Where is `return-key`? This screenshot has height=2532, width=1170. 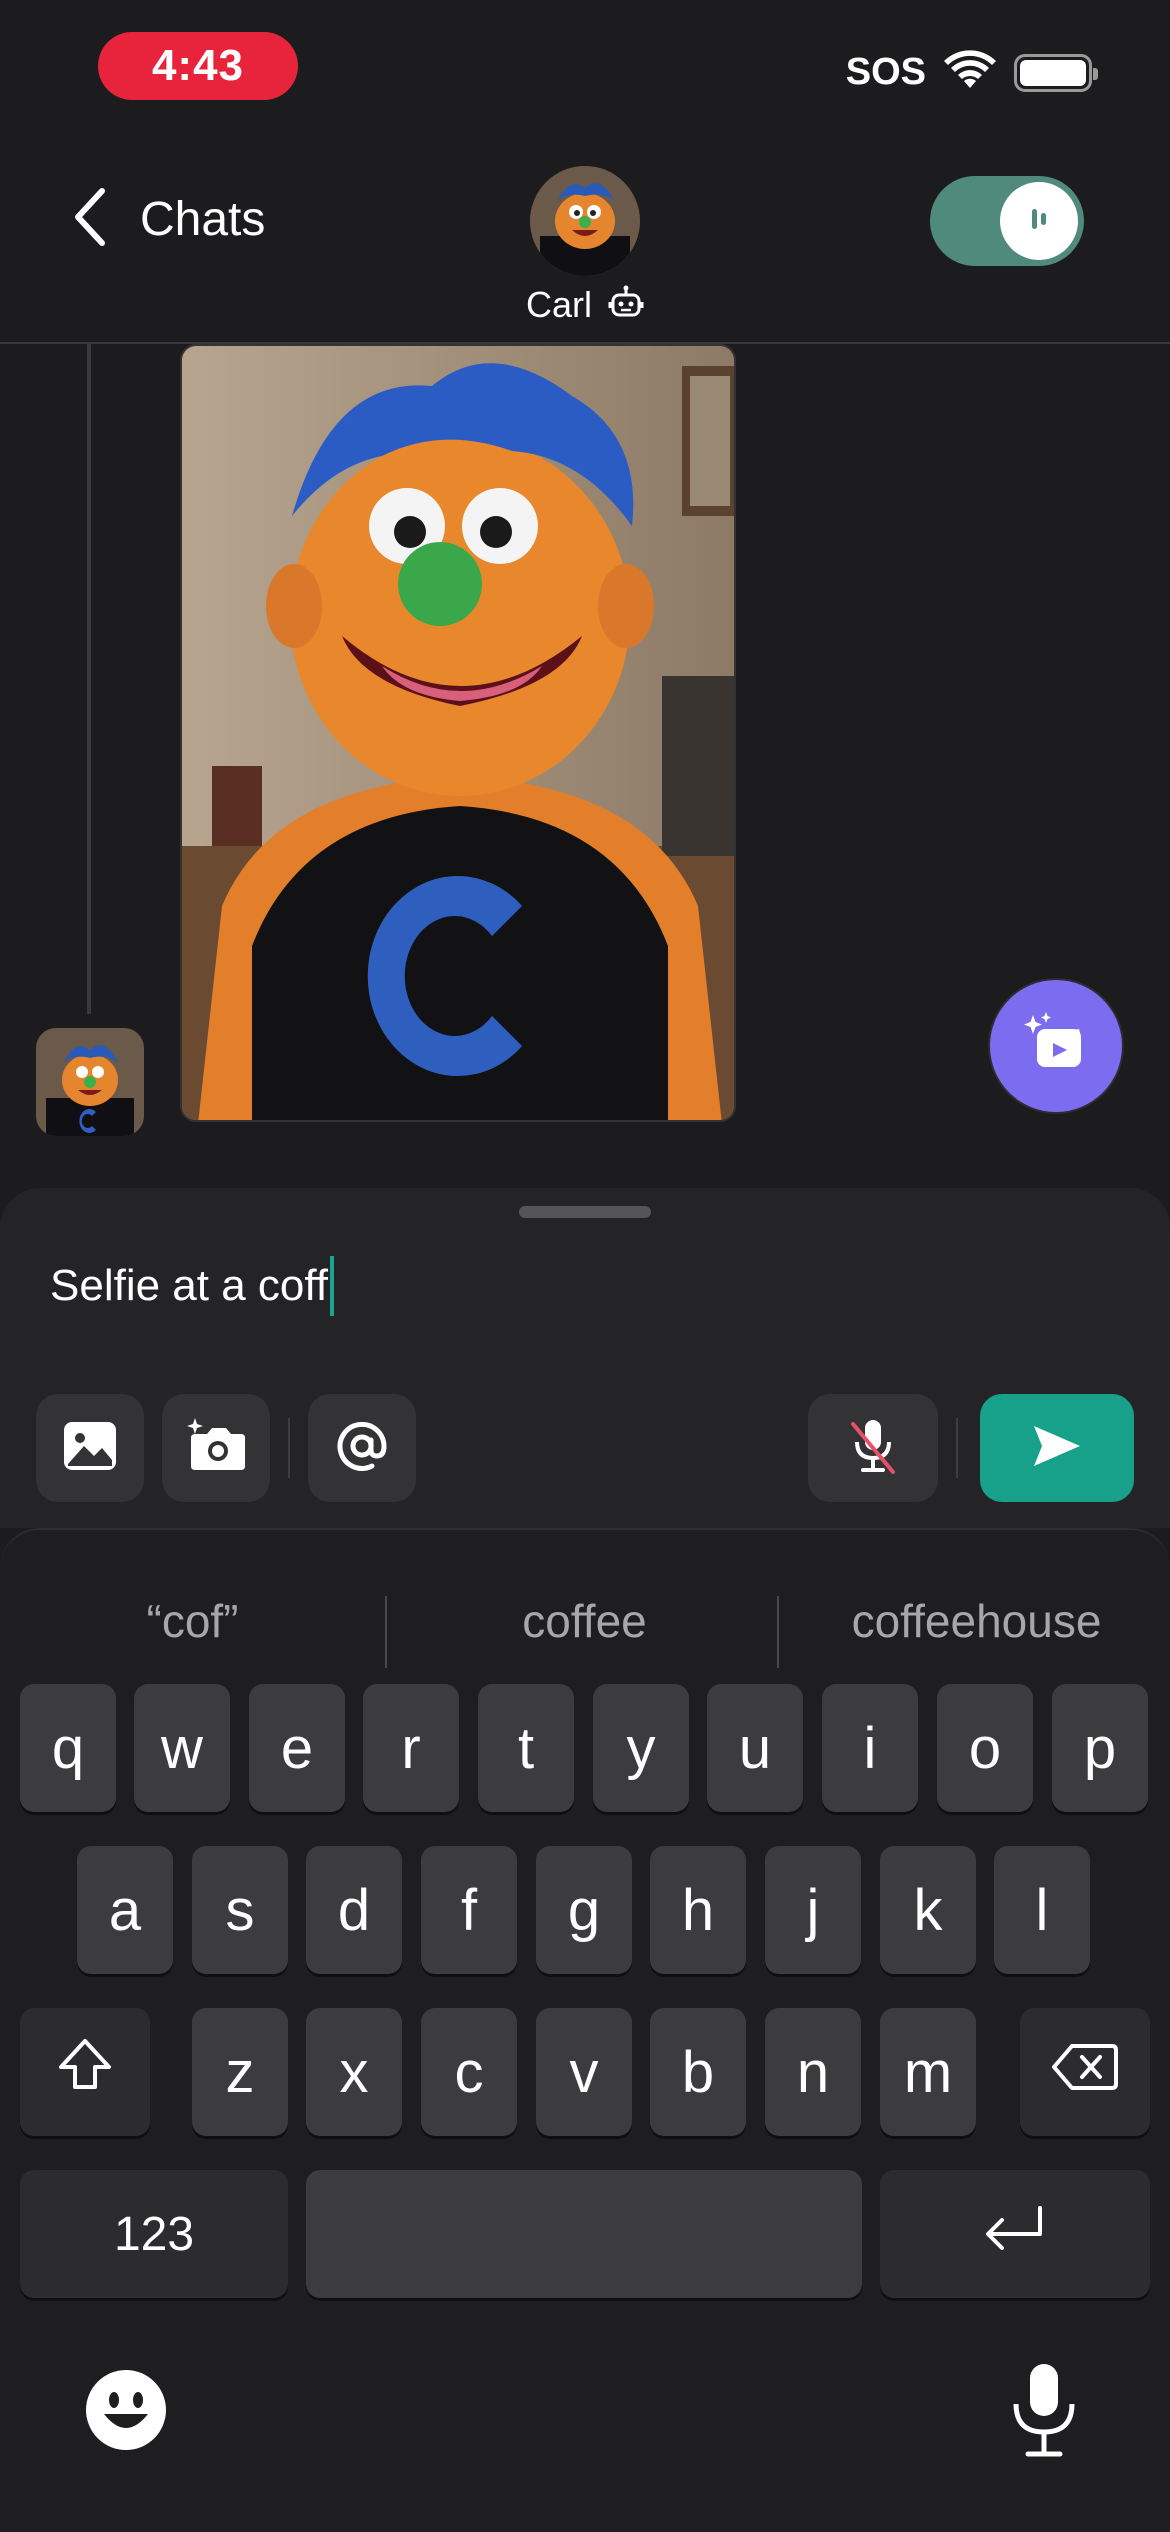
return-key is located at coordinates (1015, 2234).